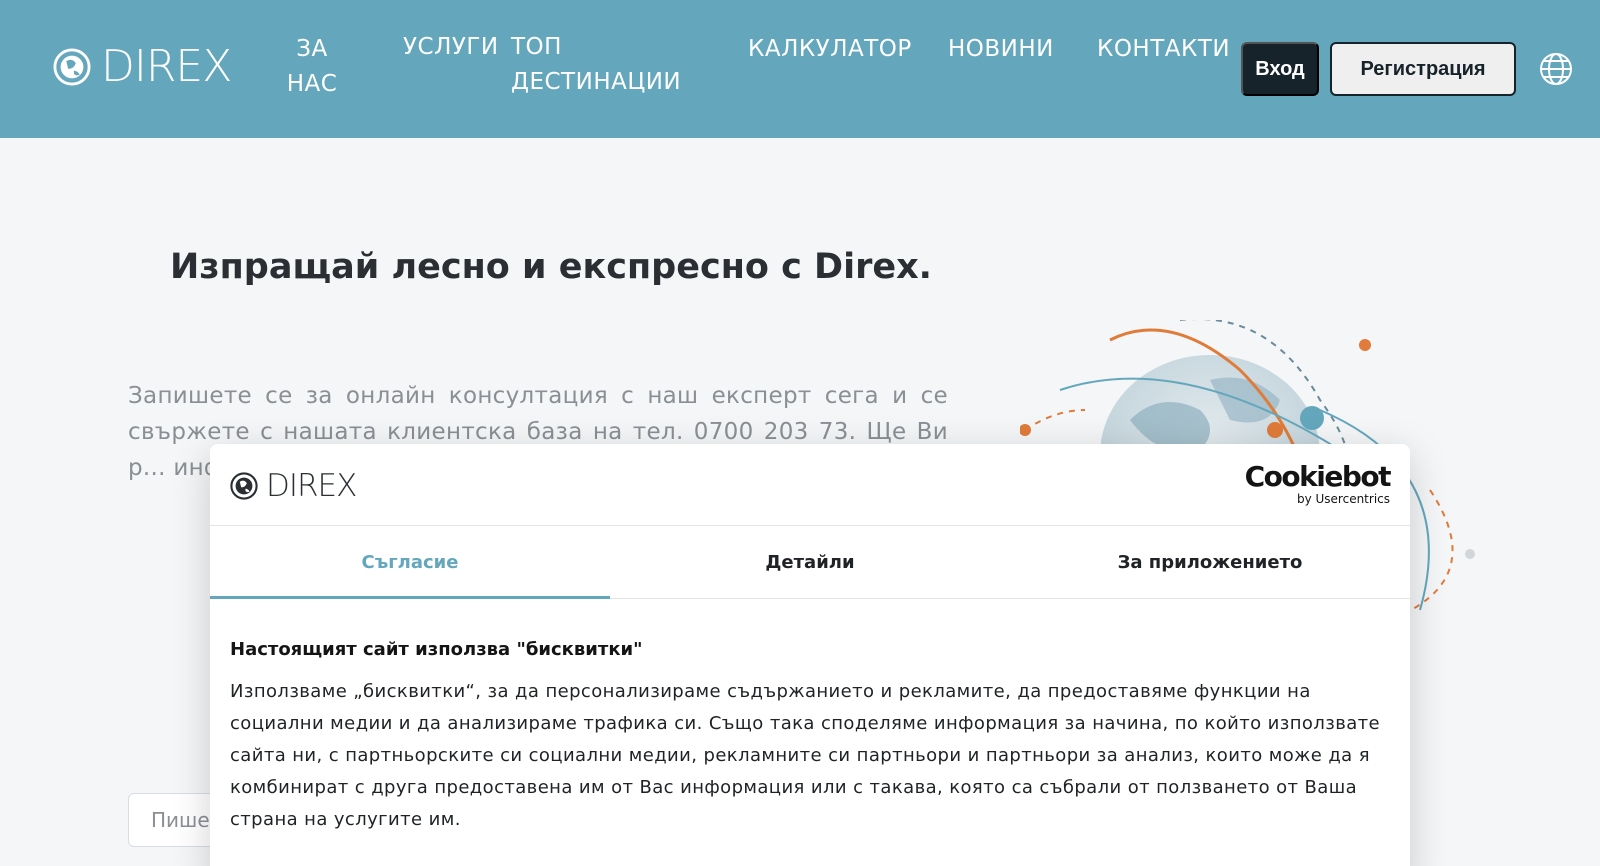  Describe the element at coordinates (1210, 562) in the screenshot. I see `tab-about: За приложението` at that location.